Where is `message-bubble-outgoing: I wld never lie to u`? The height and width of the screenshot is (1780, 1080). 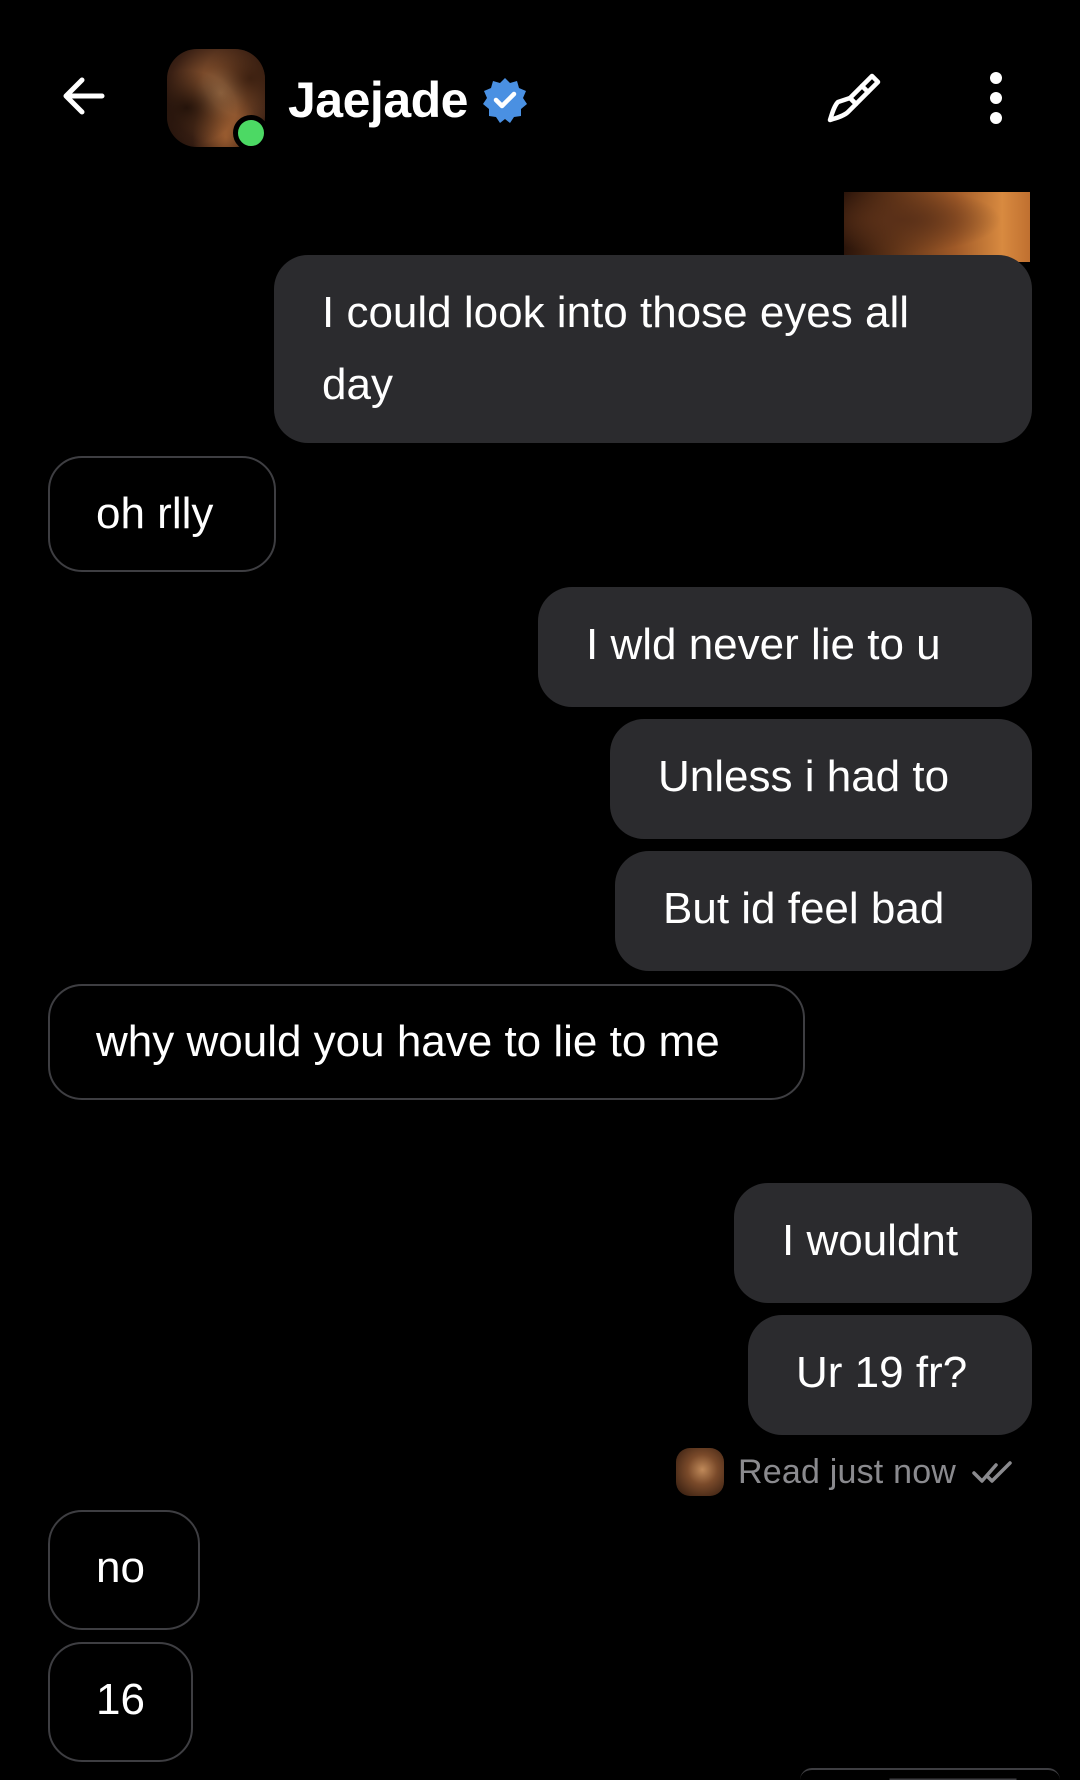 message-bubble-outgoing: I wld never lie to u is located at coordinates (785, 647).